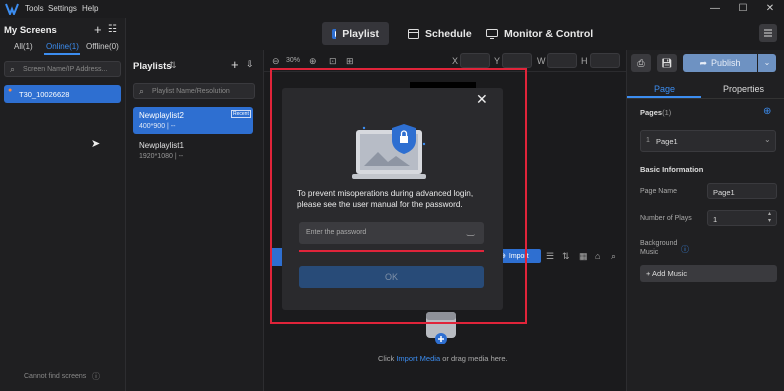 Image resolution: width=784 pixels, height=391 pixels. Describe the element at coordinates (152, 66) in the screenshot. I see `playlists-title: Playlists` at that location.